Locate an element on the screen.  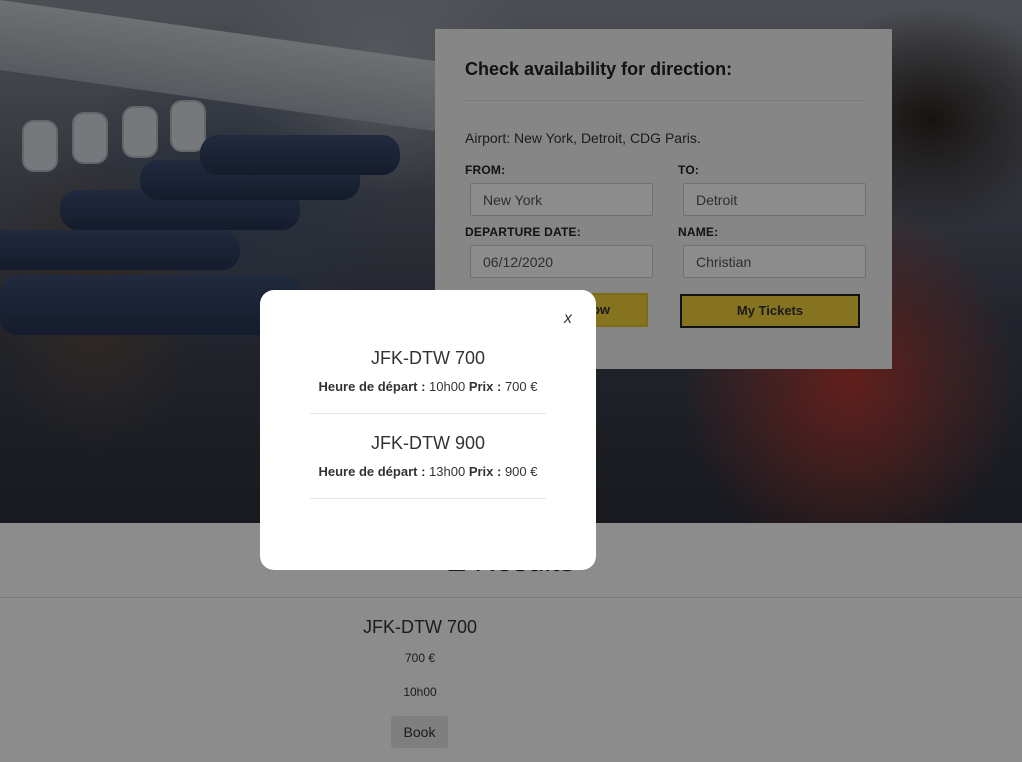
offer-details: Heure de départ : 13h00 Prix : 900 € is located at coordinates (428, 471).